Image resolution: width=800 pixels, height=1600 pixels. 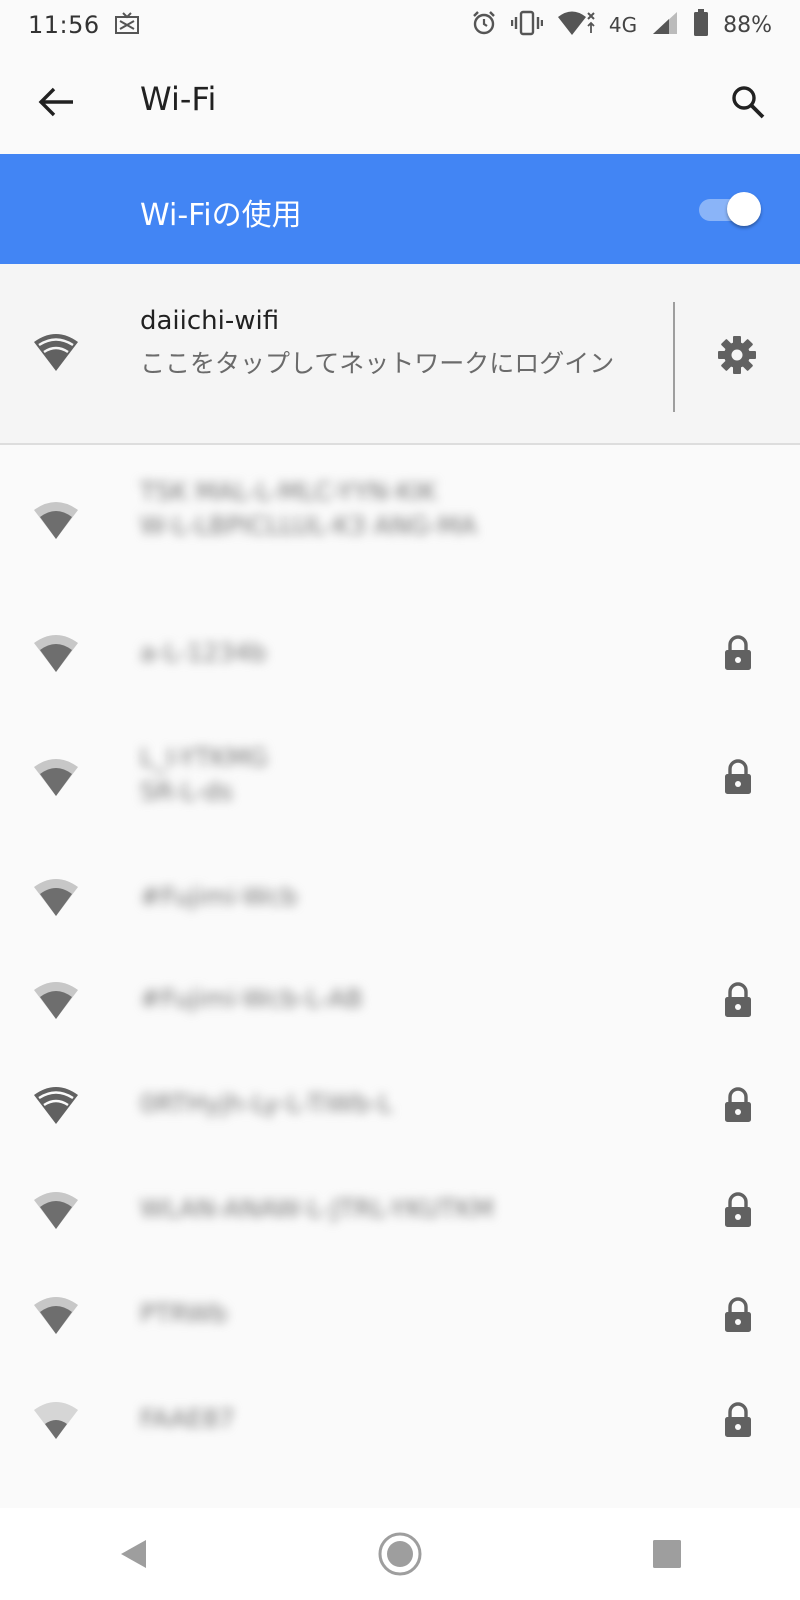 What do you see at coordinates (178, 99) in the screenshot?
I see `page-title: Wi-Fi` at bounding box center [178, 99].